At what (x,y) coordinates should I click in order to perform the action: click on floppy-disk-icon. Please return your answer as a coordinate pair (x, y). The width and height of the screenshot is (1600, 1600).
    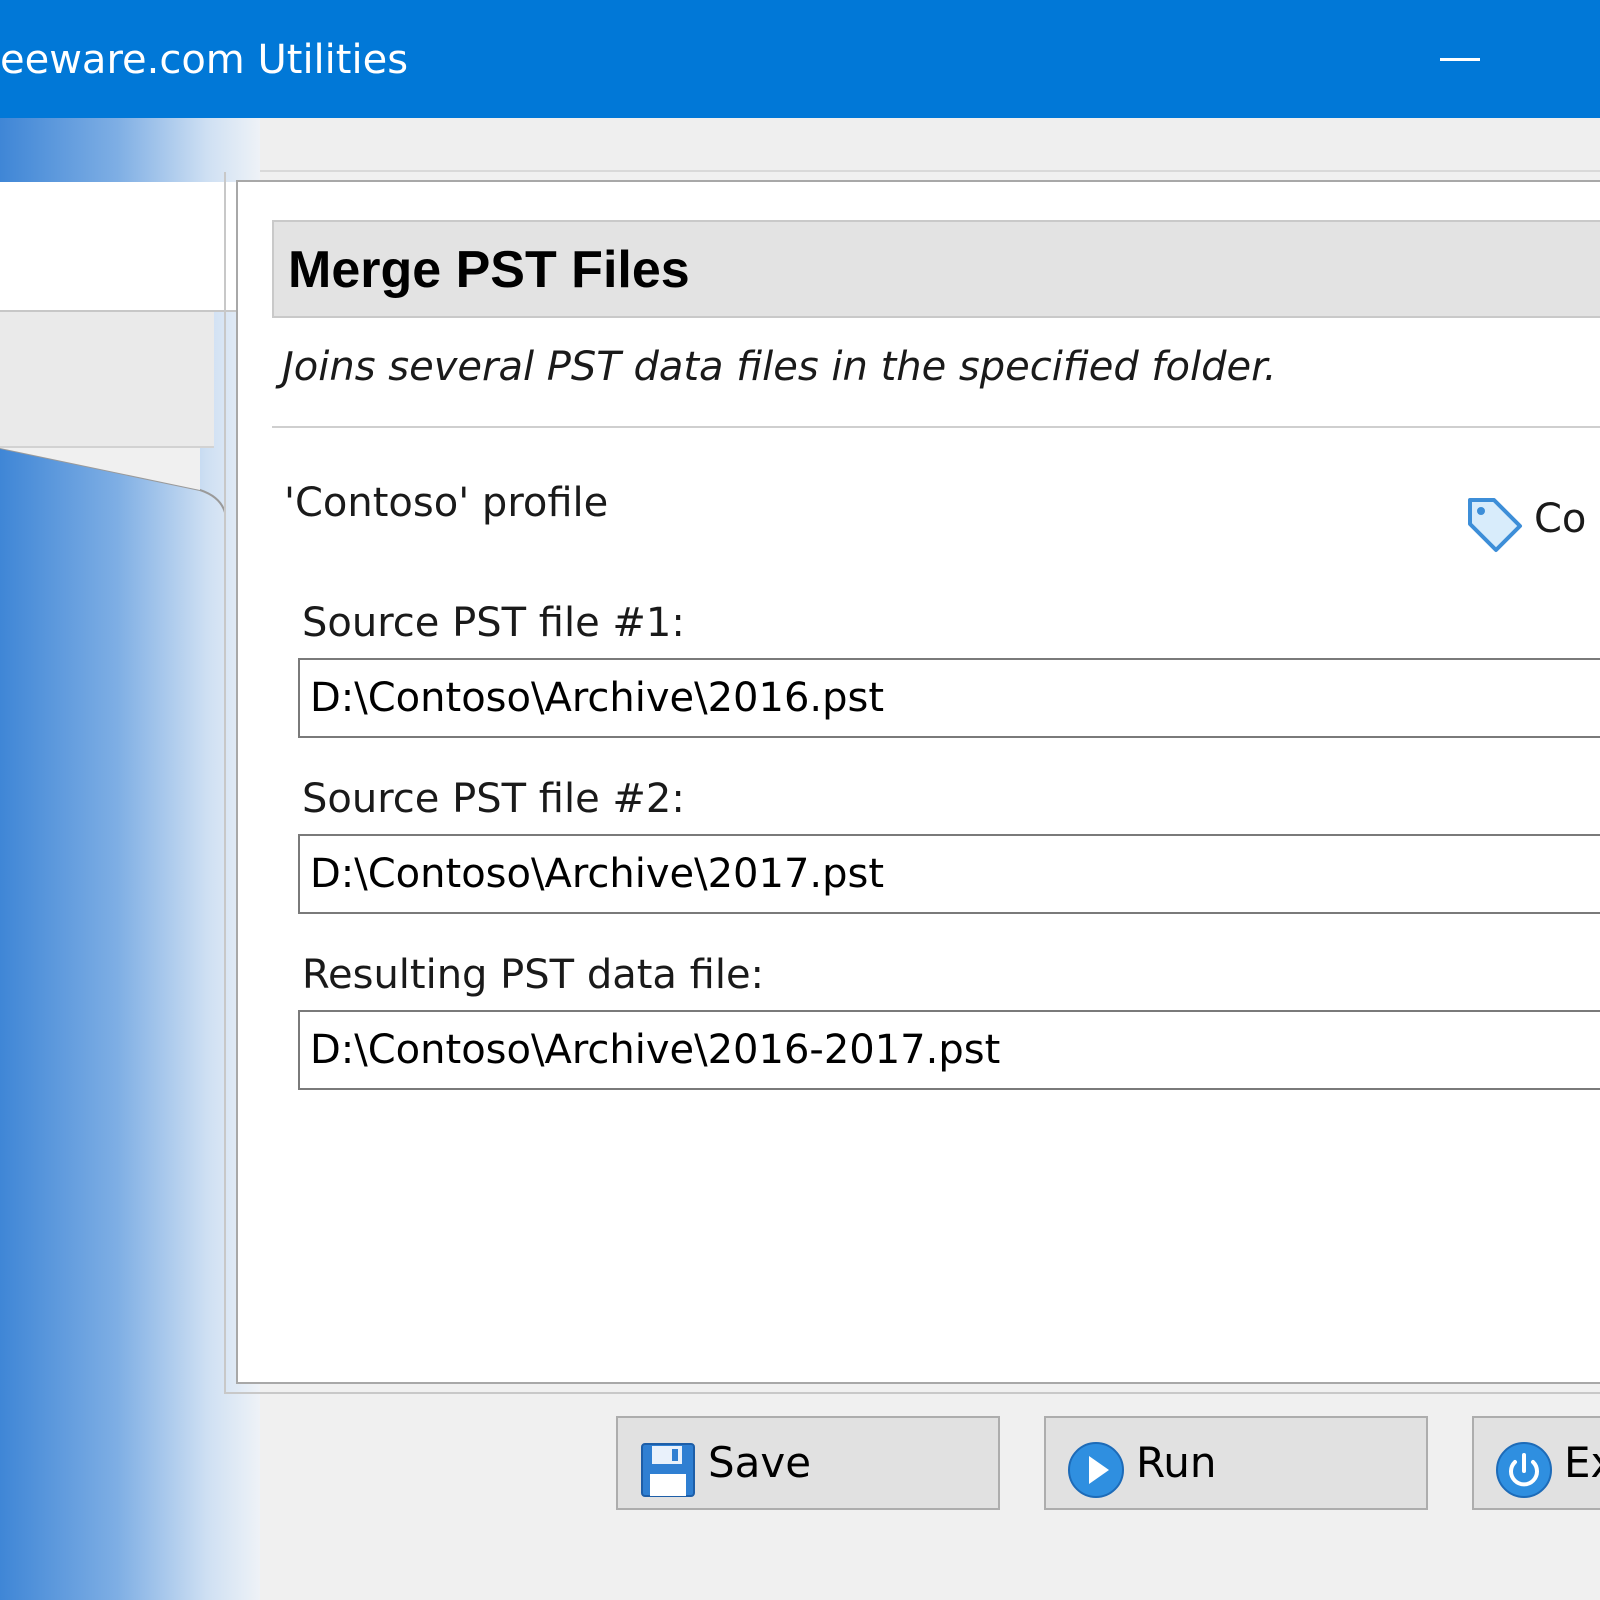
    Looking at the image, I should click on (668, 1470).